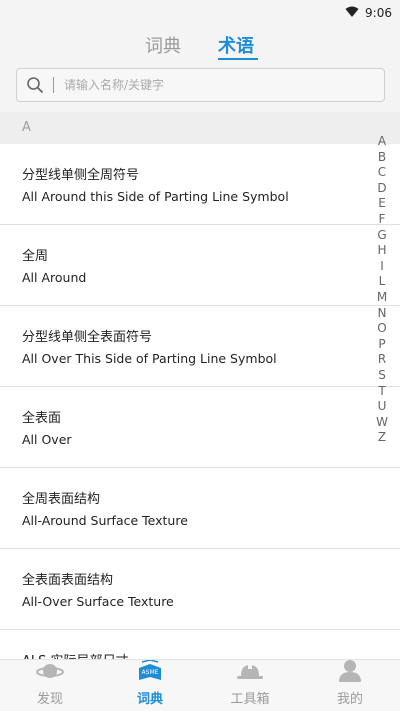 The width and height of the screenshot is (400, 711). I want to click on person-icon, so click(350, 672).